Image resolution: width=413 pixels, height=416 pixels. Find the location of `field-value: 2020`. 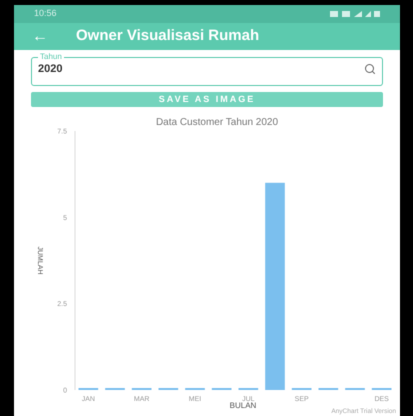

field-value: 2020 is located at coordinates (50, 69).